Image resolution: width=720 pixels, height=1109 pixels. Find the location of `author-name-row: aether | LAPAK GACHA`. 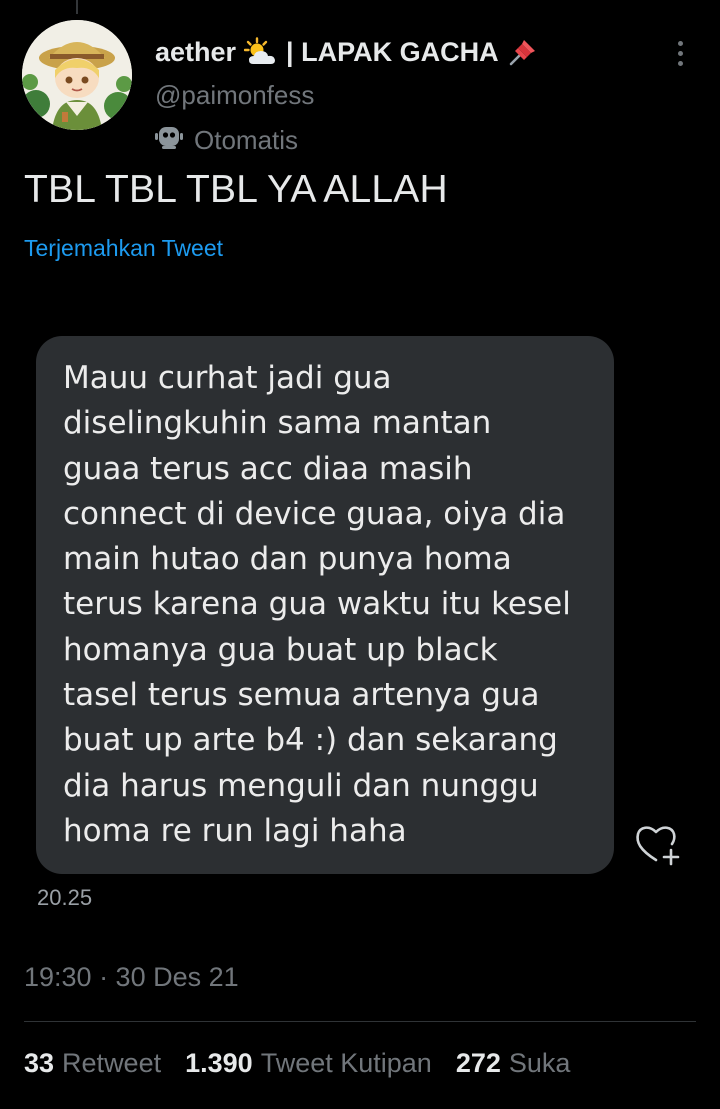

author-name-row: aether | LAPAK GACHA is located at coordinates (347, 52).